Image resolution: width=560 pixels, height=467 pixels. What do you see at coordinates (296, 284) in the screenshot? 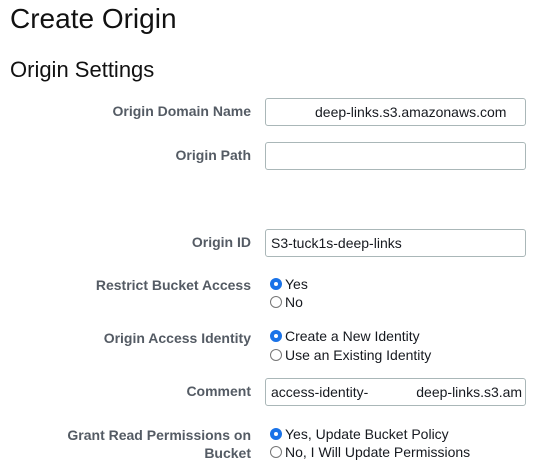
I see `radio-label: Yes` at bounding box center [296, 284].